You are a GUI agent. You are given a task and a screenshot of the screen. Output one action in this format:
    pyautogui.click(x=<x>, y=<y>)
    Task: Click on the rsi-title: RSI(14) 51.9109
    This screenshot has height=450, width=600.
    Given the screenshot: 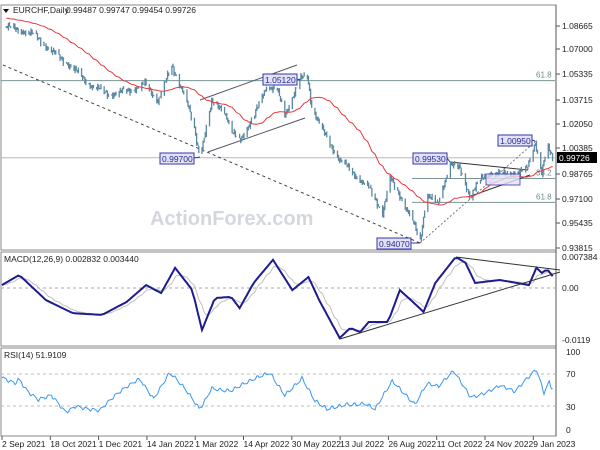 What is the action you would take?
    pyautogui.click(x=35, y=355)
    